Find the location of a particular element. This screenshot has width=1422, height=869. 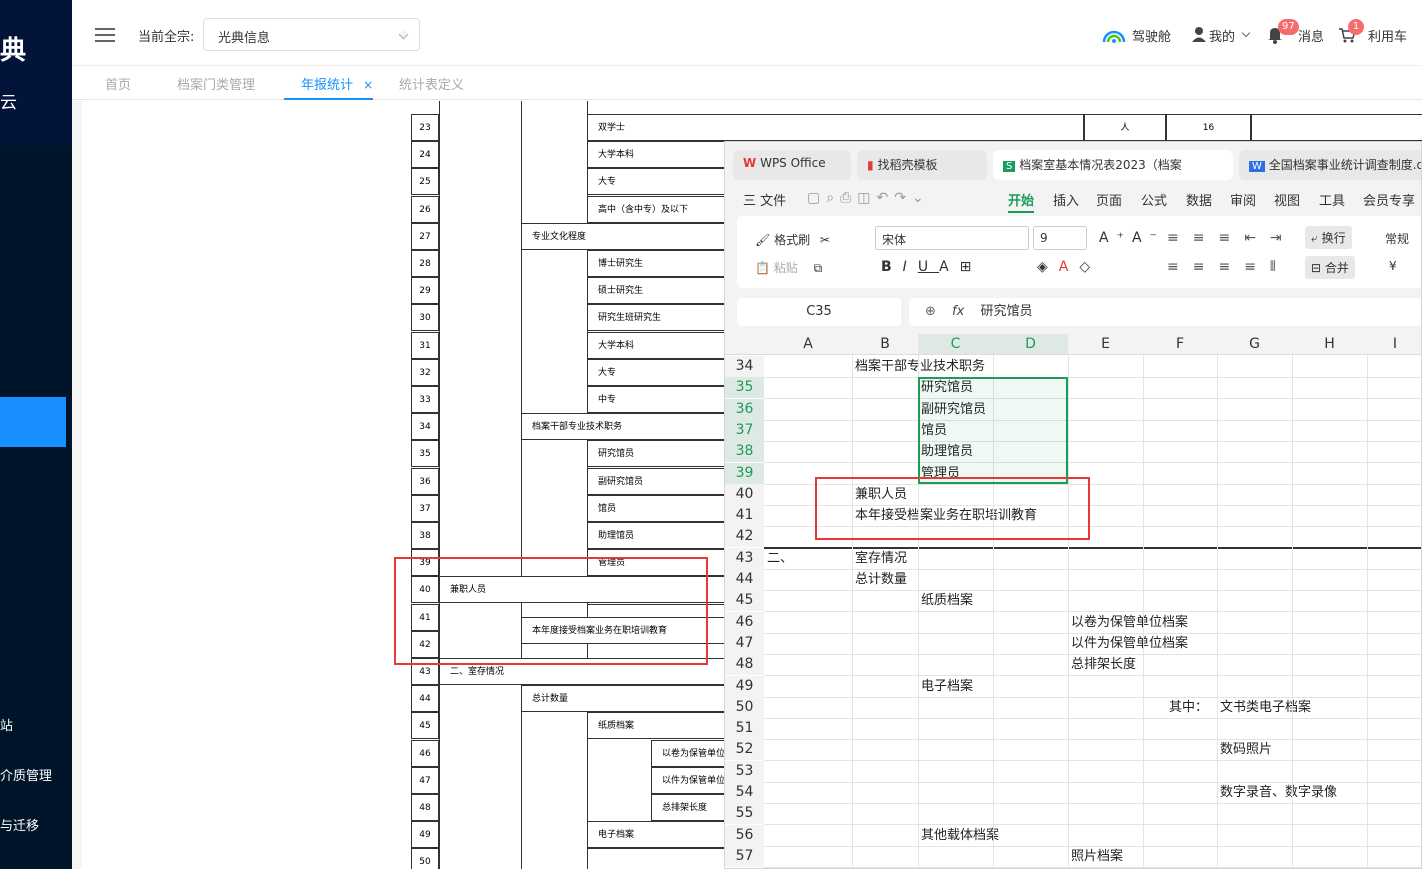

wps-tab-other-doc: W 全国档案事业统计调查制度.d is located at coordinates (1330, 165).